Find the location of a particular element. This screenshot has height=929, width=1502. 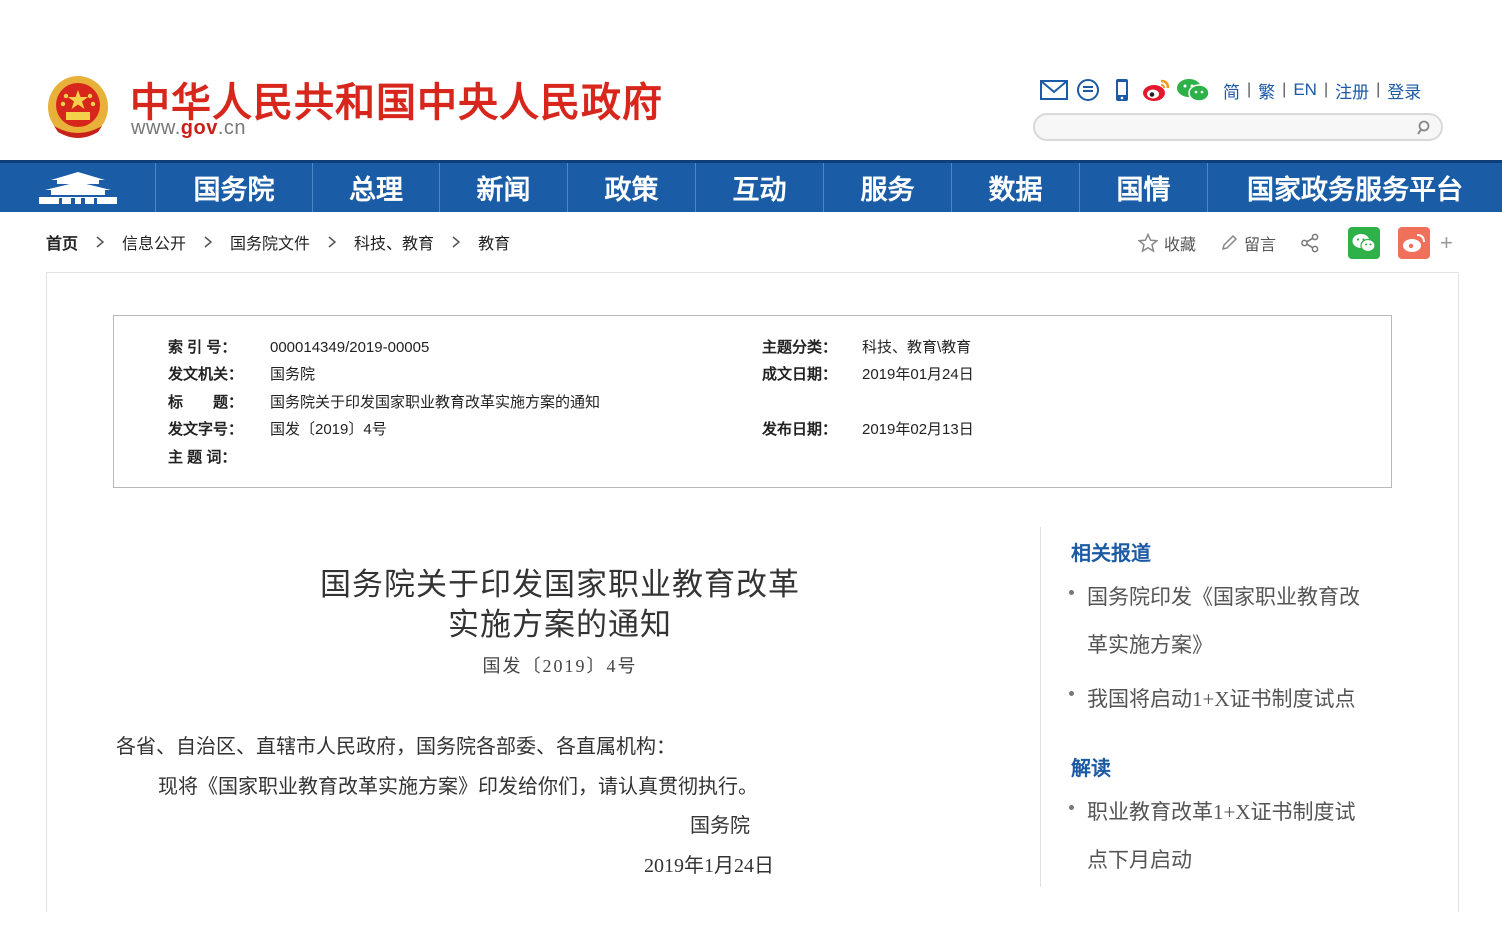

interpretation-heading: 解读 is located at coordinates (1091, 769).